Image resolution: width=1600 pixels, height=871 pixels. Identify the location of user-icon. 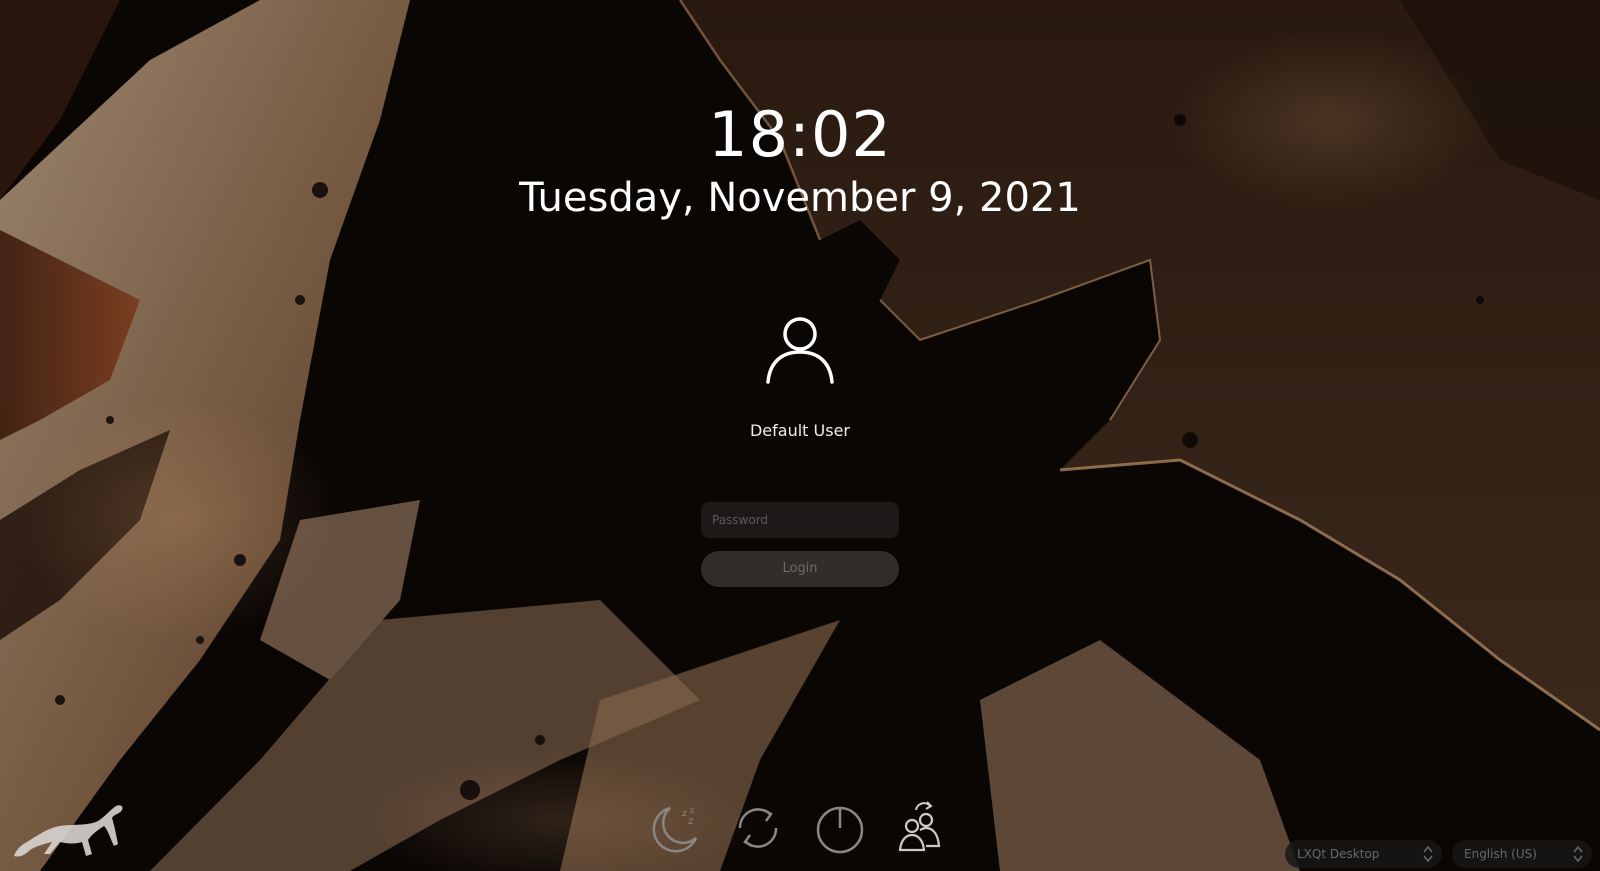
(800, 350).